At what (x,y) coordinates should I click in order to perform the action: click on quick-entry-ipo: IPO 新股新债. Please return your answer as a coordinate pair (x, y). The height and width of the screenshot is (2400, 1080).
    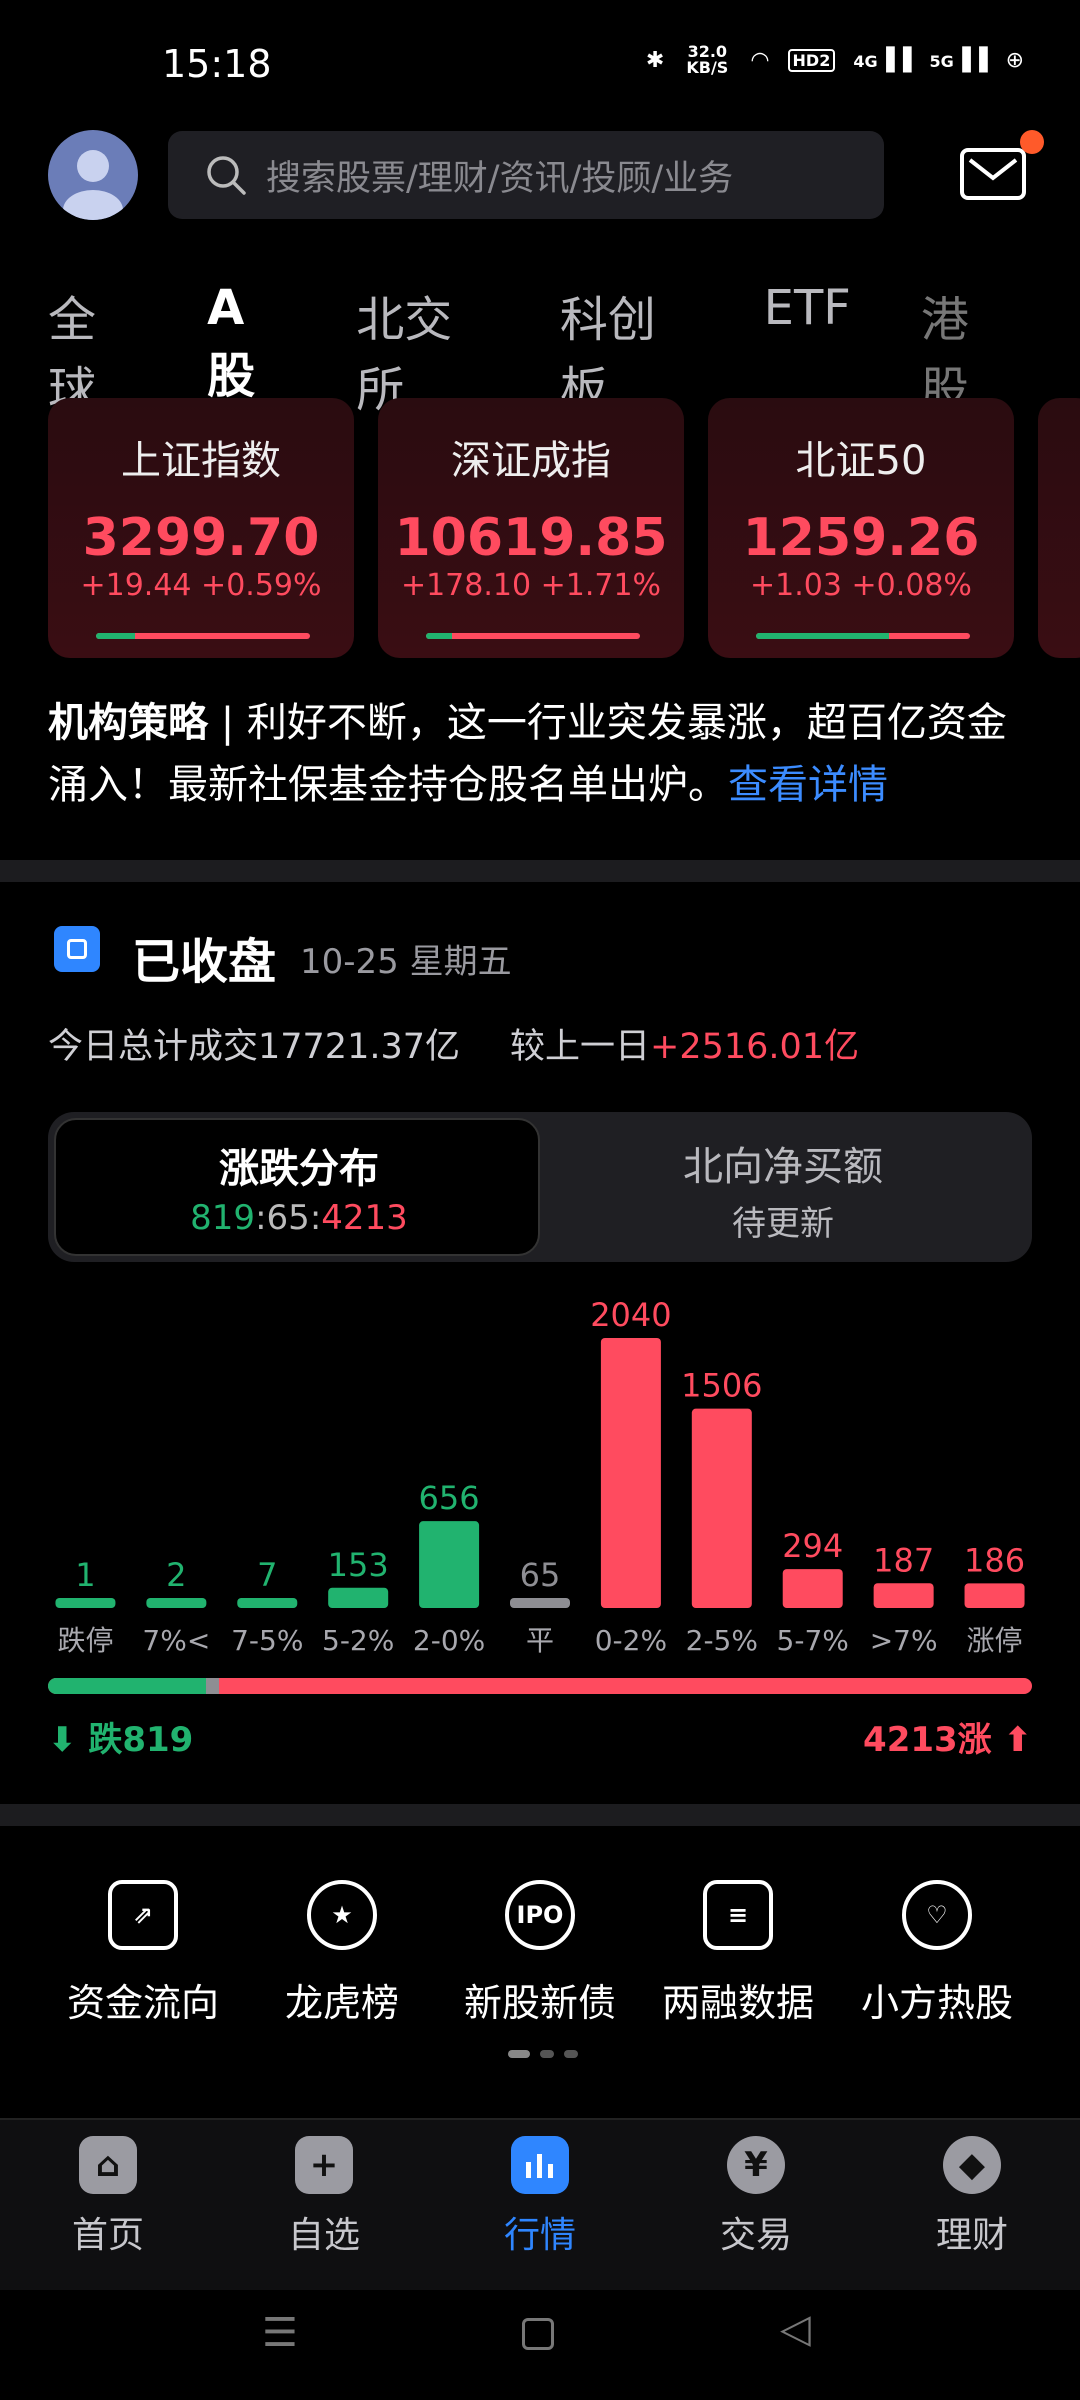
    Looking at the image, I should click on (540, 1953).